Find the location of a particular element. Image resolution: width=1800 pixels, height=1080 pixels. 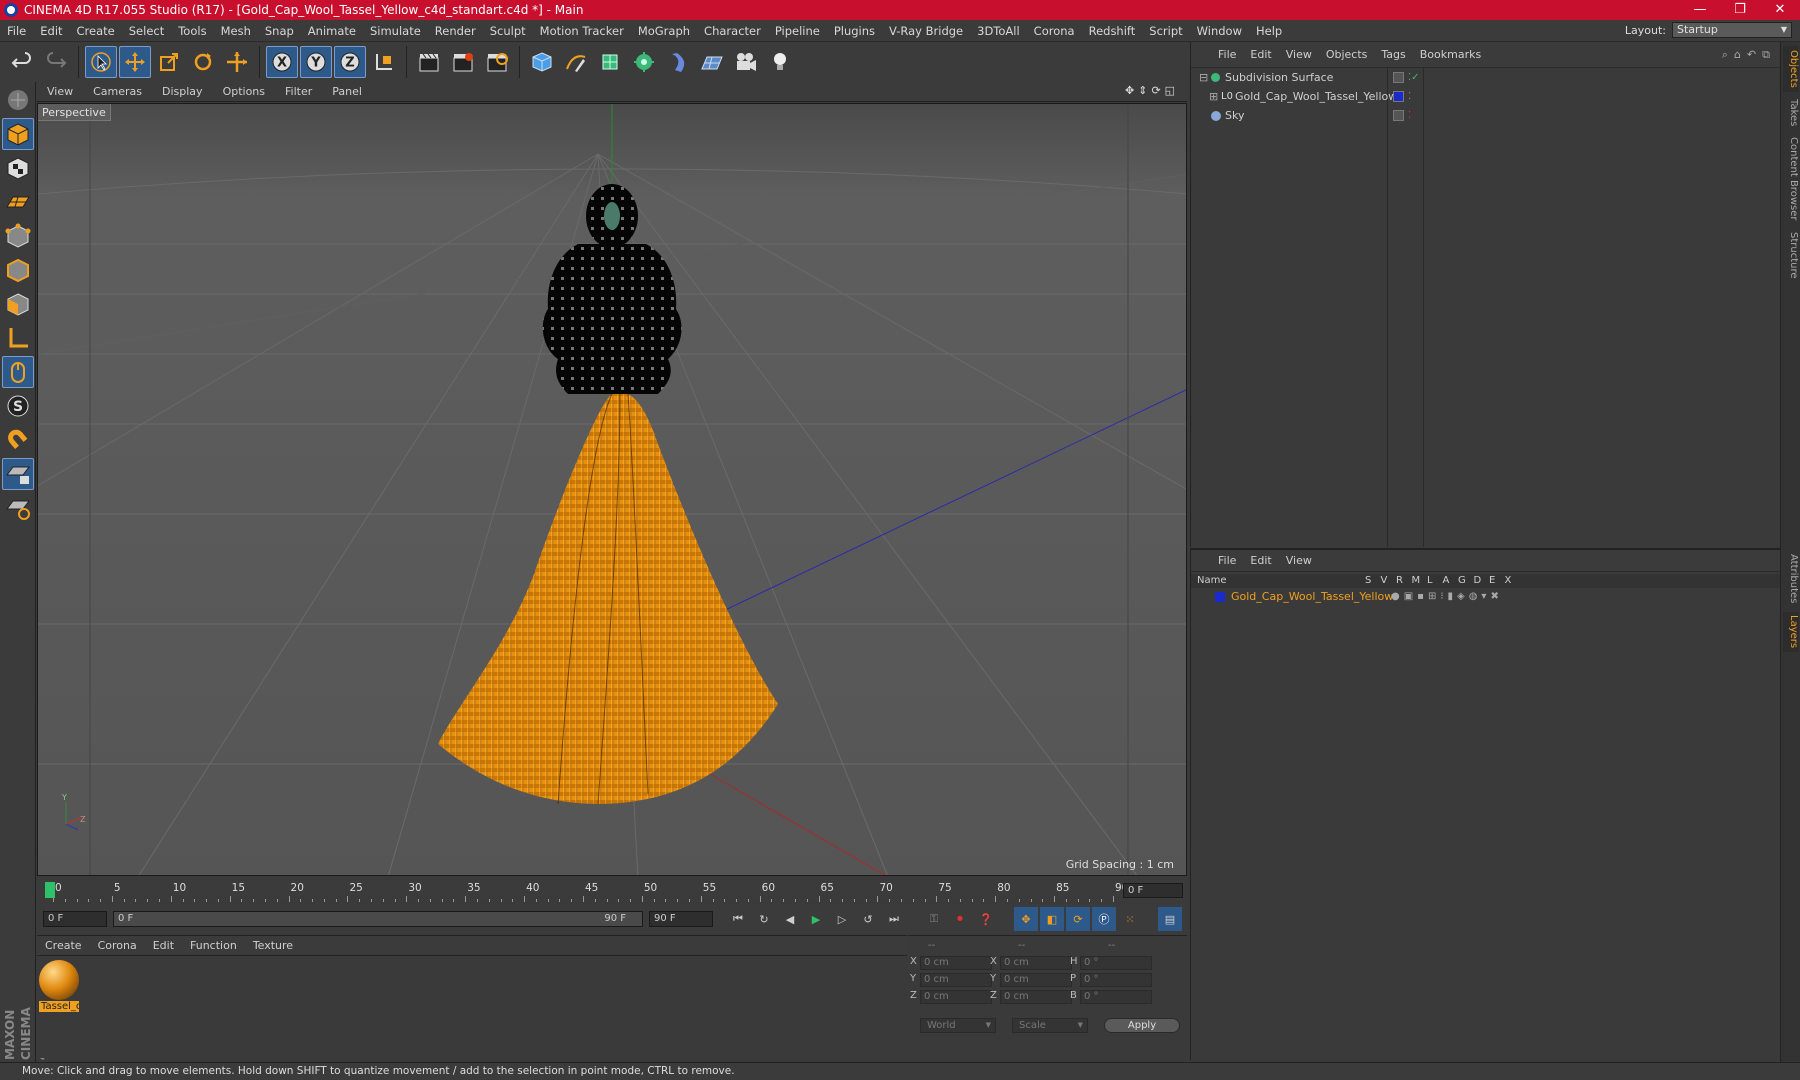

menu-select: Select is located at coordinates (146, 31).